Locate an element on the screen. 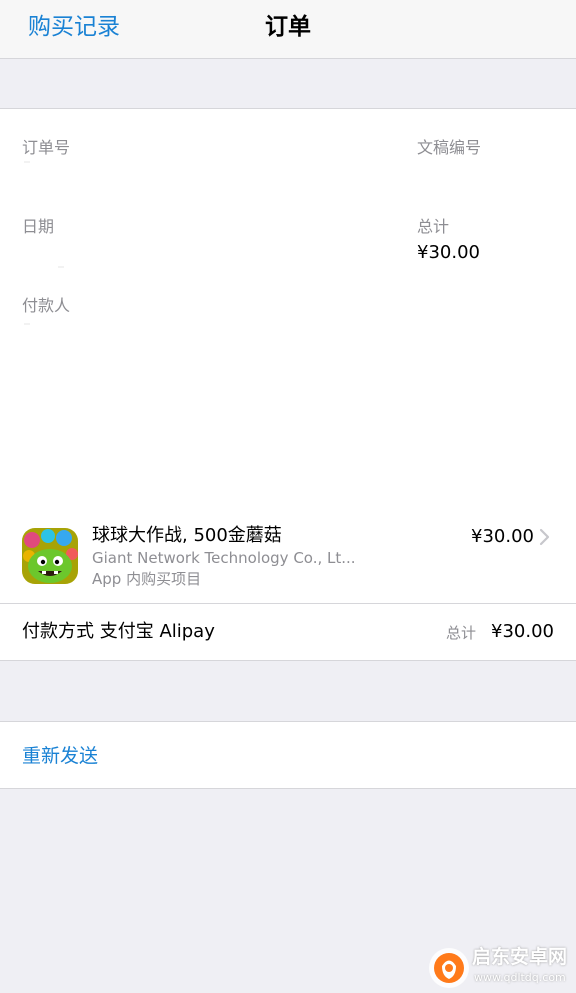 This screenshot has width=576, height=993. navigation-bar: 购买记录 订单 is located at coordinates (288, 29).